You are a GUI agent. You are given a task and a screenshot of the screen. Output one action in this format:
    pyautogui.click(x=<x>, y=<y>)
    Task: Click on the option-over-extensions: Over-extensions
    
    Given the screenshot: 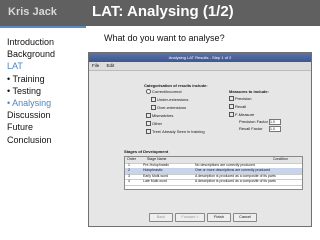 What is the action you would take?
    pyautogui.click(x=168, y=108)
    